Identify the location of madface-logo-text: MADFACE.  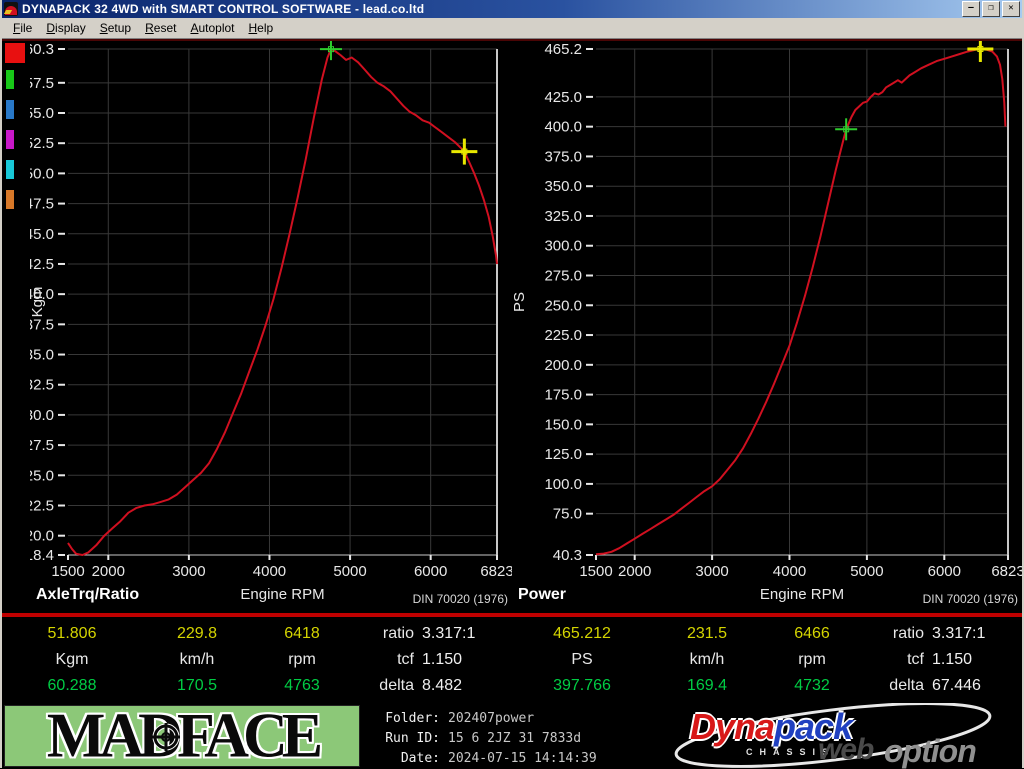
(184, 736).